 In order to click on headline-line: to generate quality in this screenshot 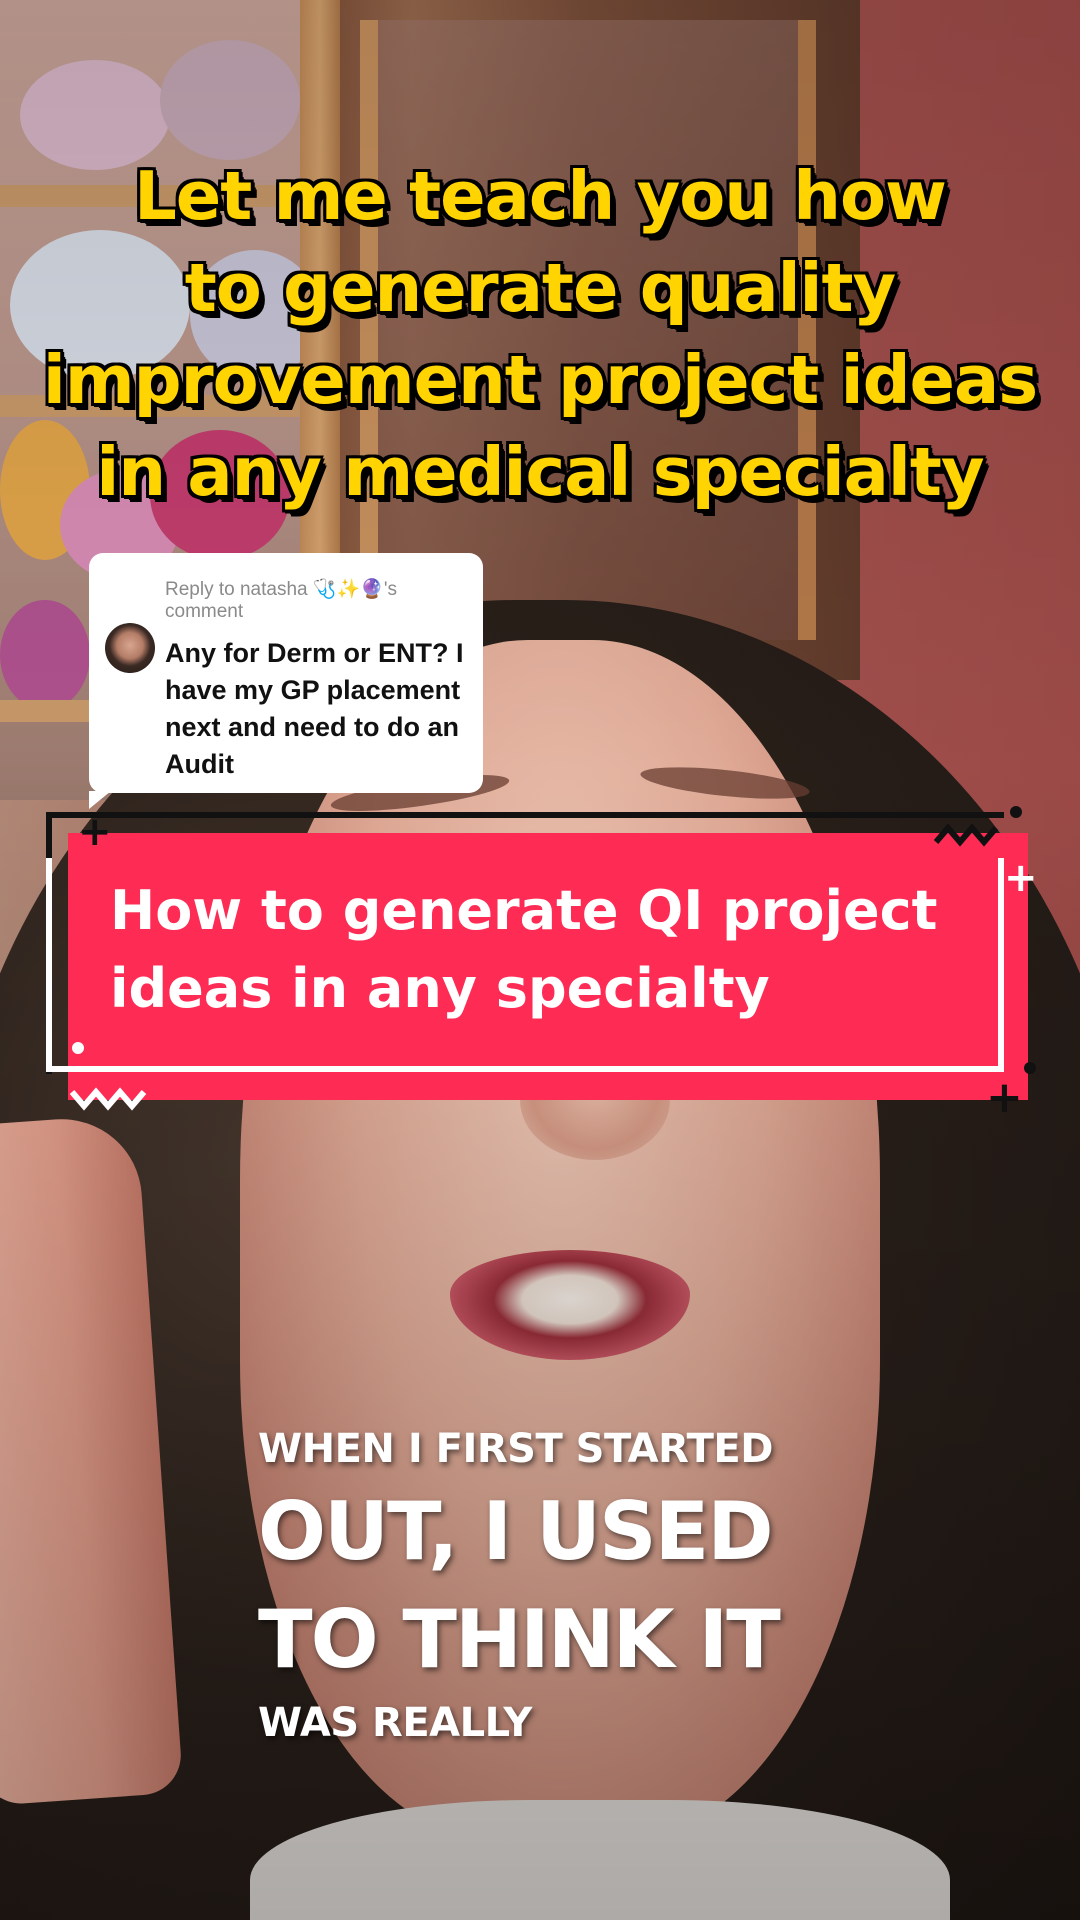, I will do `click(540, 288)`.